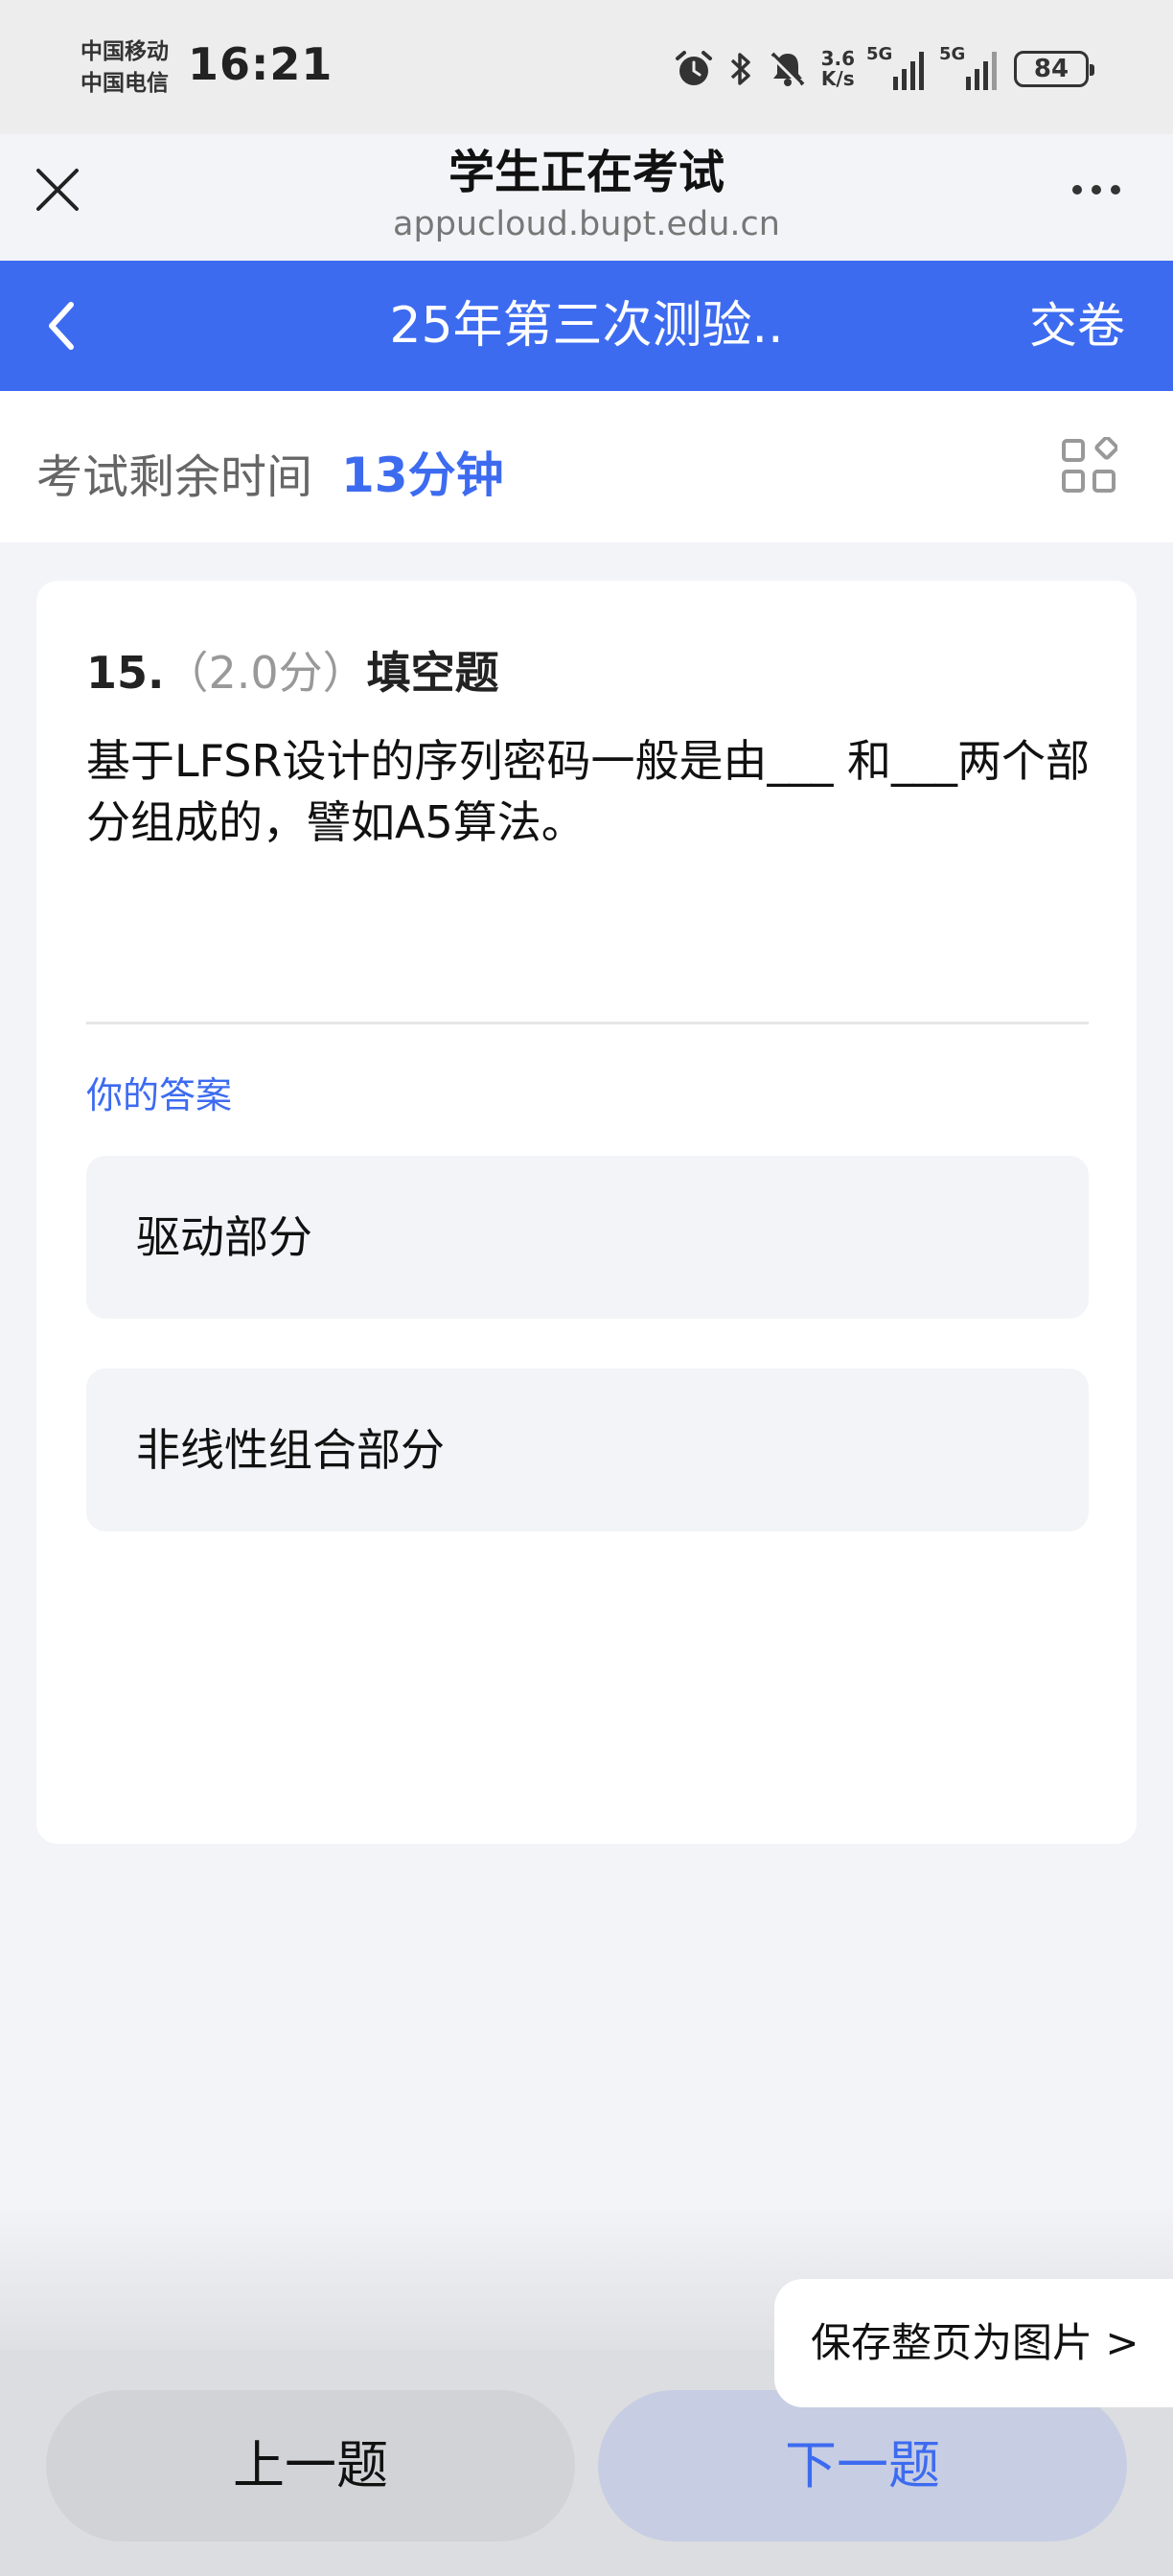 This screenshot has width=1173, height=2576. Describe the element at coordinates (432, 673) in the screenshot. I see `question-type: 填空题` at that location.